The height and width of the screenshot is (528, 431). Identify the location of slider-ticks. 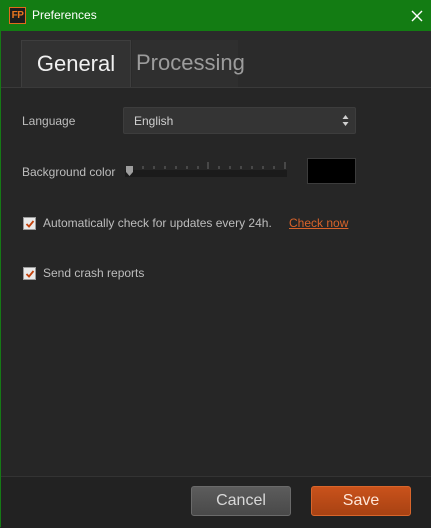
(206, 165).